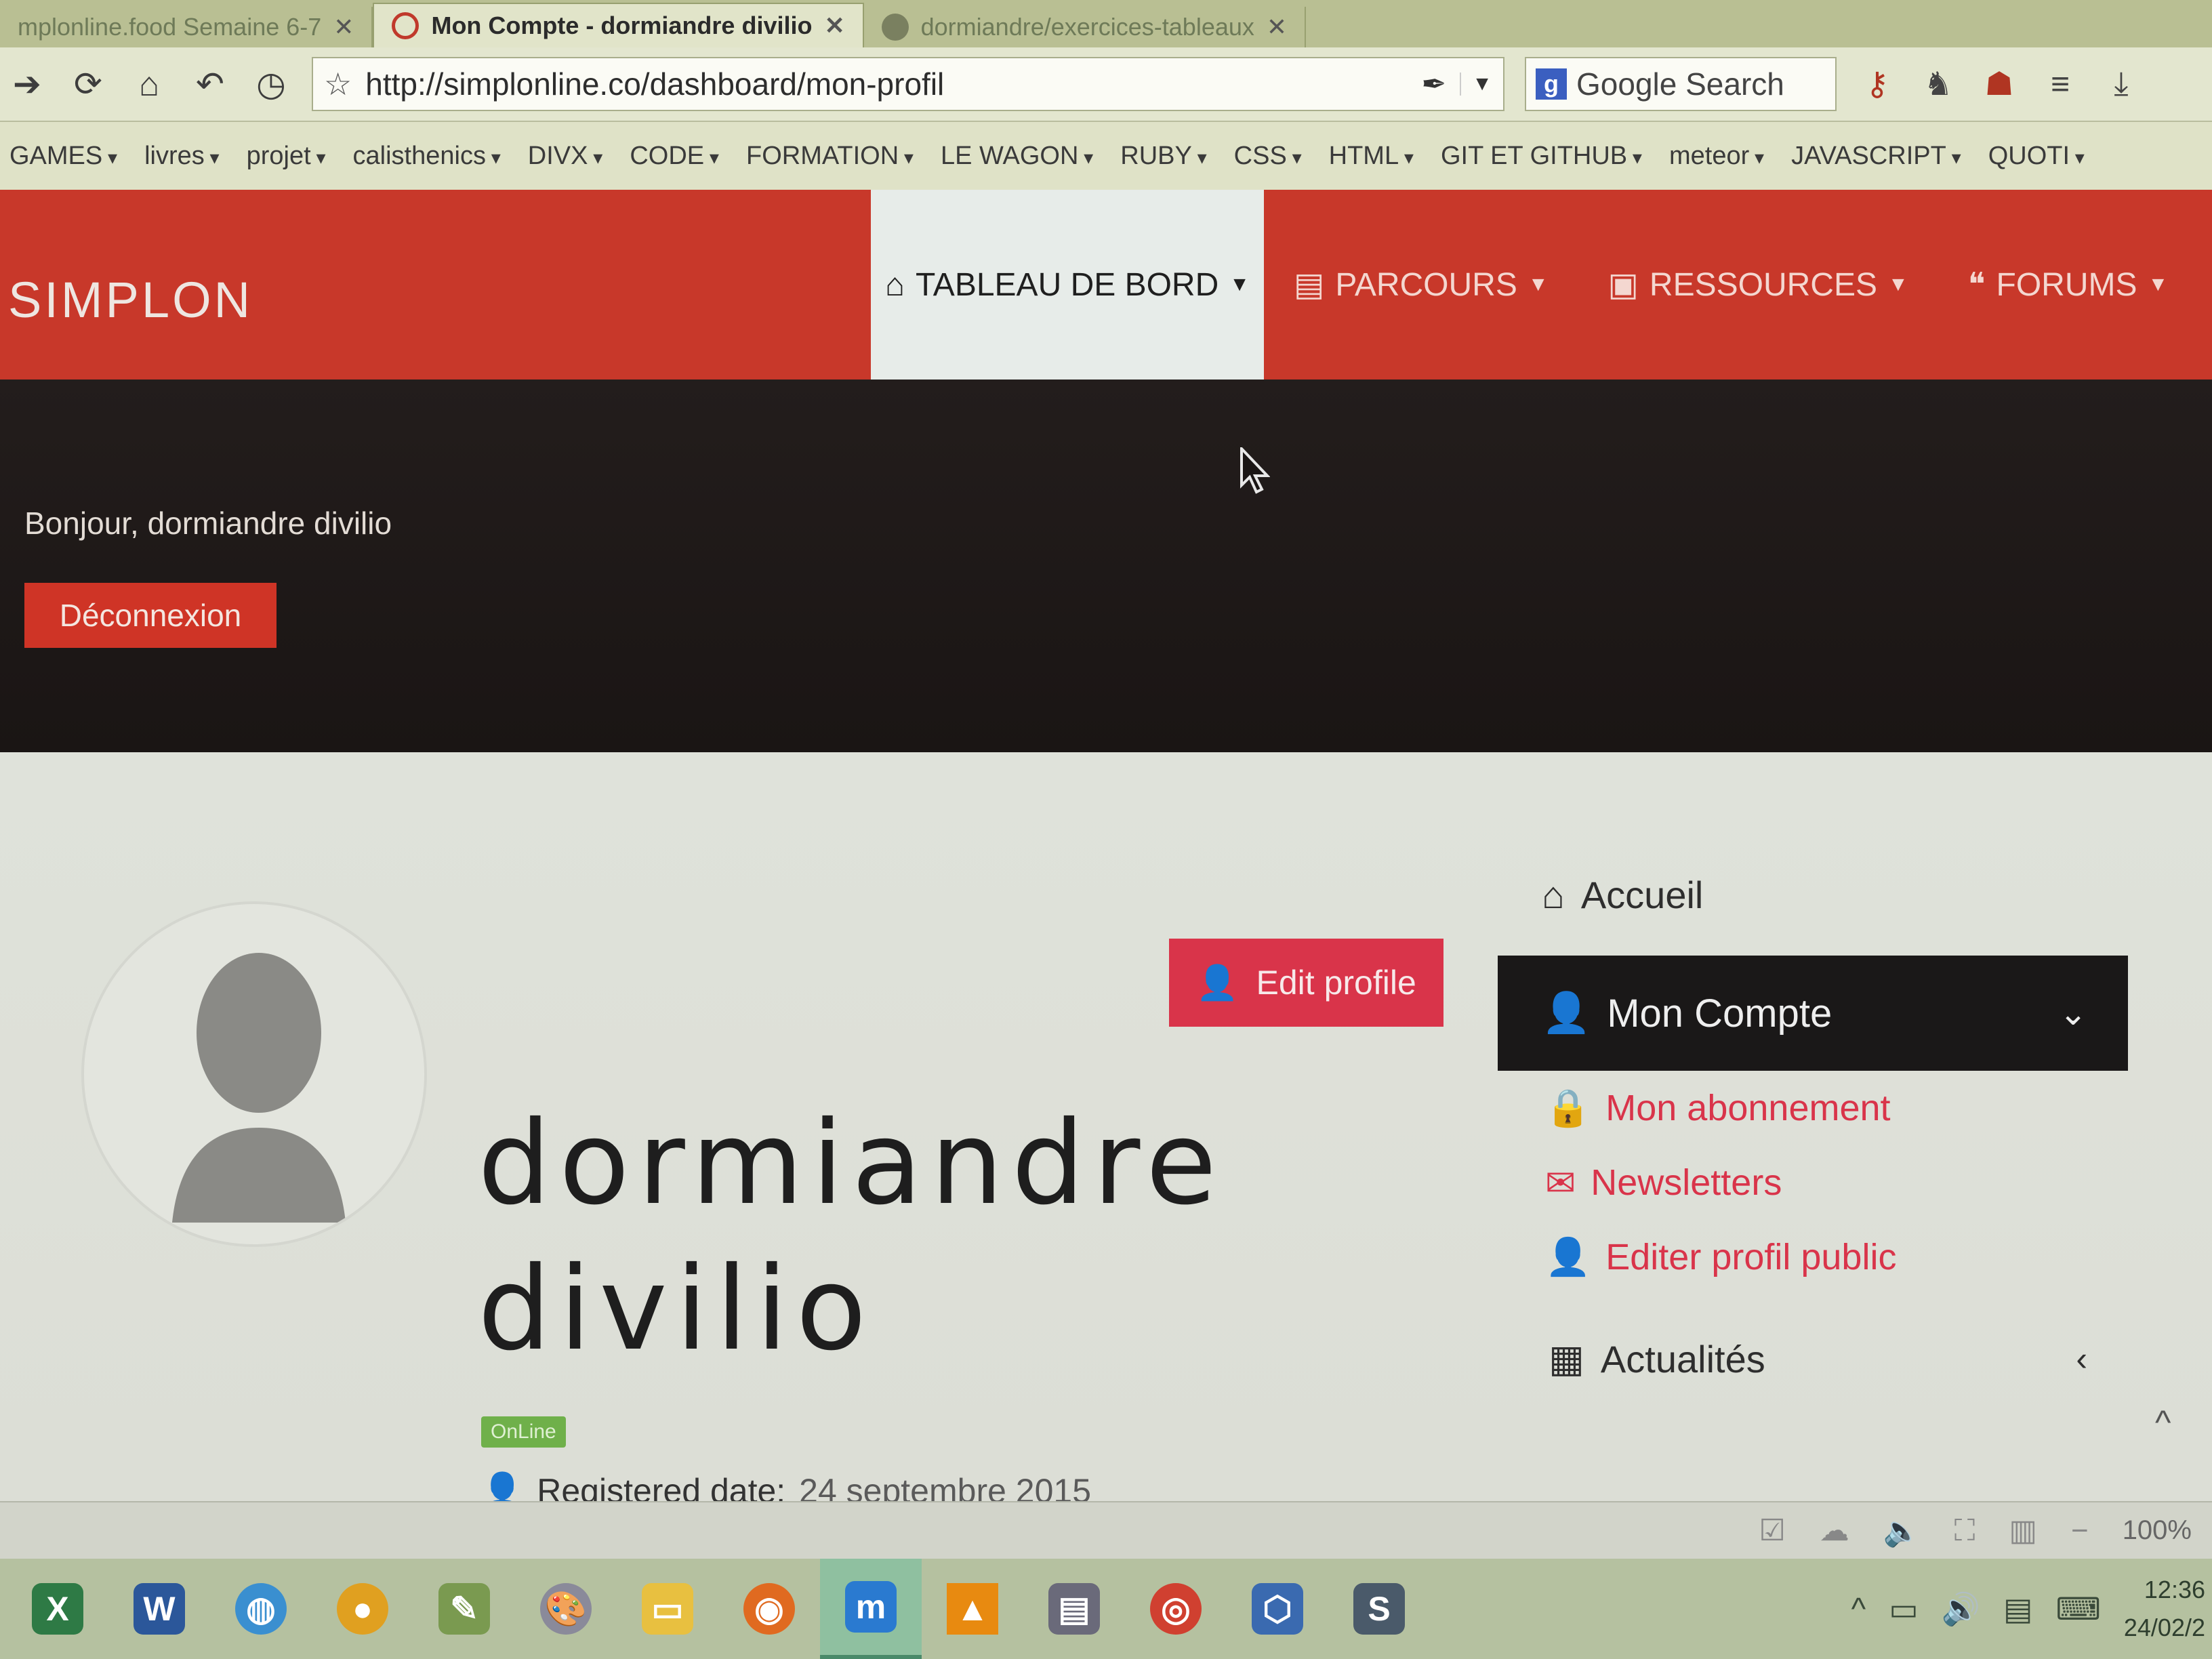 This screenshot has width=2212, height=1659. What do you see at coordinates (1902, 1531) in the screenshot?
I see `speaker-icon: 🔈` at bounding box center [1902, 1531].